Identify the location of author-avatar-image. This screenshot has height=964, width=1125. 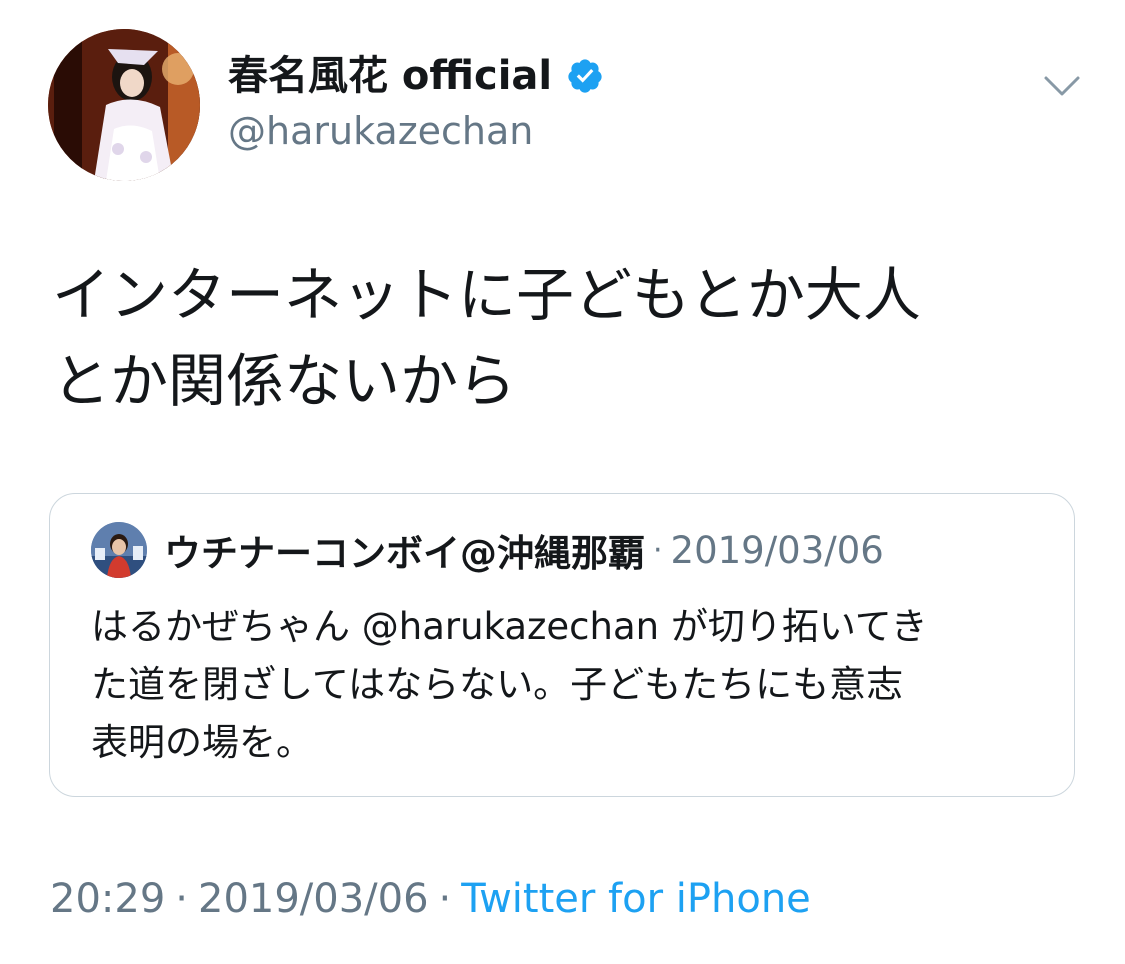
(124, 105).